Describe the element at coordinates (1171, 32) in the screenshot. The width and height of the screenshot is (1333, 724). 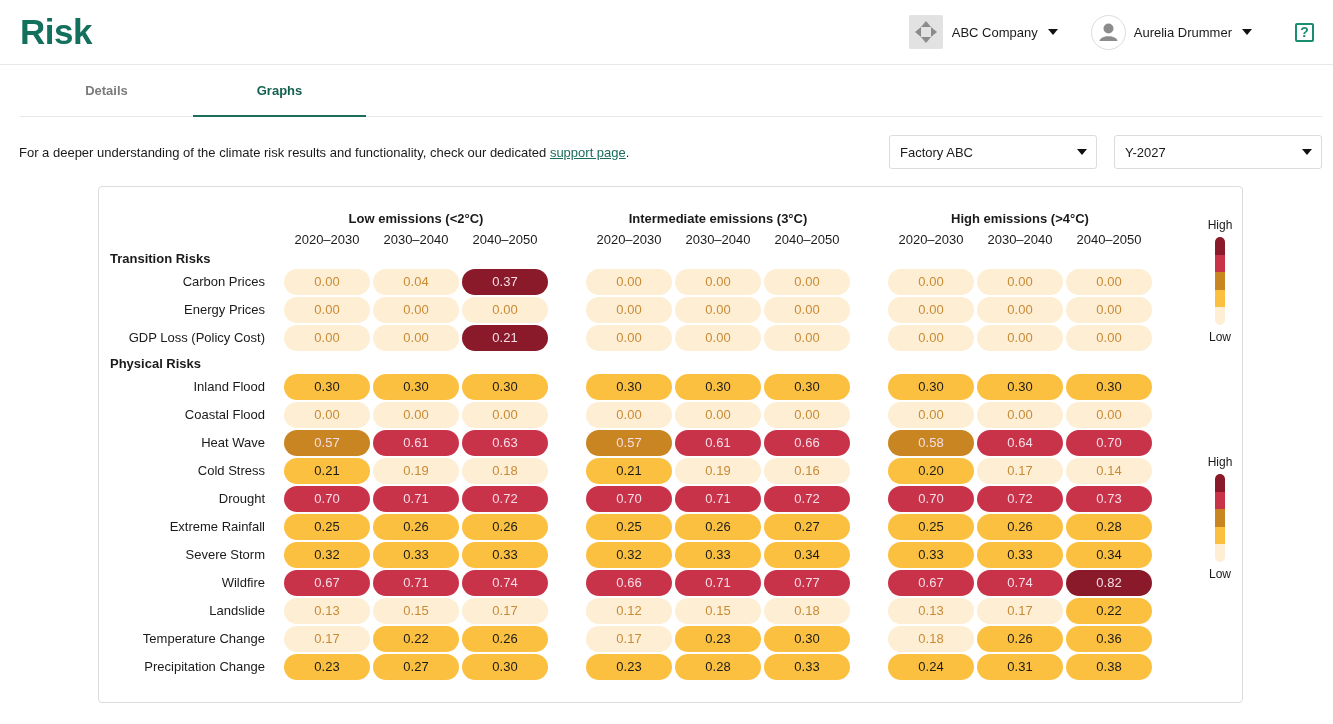
I see `user-menu: Aurelia Drummer` at that location.